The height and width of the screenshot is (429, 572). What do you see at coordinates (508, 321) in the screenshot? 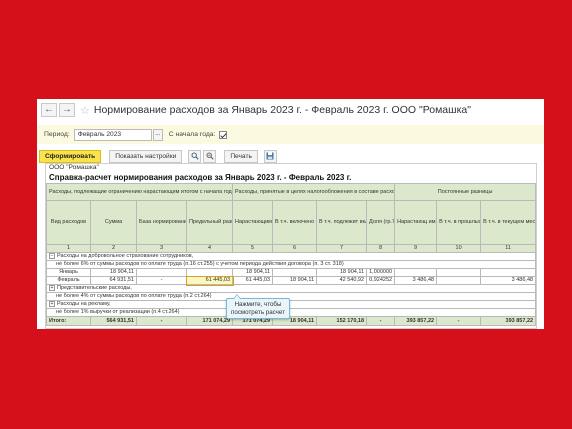
I see `total-pd-current: 393 857,22` at bounding box center [508, 321].